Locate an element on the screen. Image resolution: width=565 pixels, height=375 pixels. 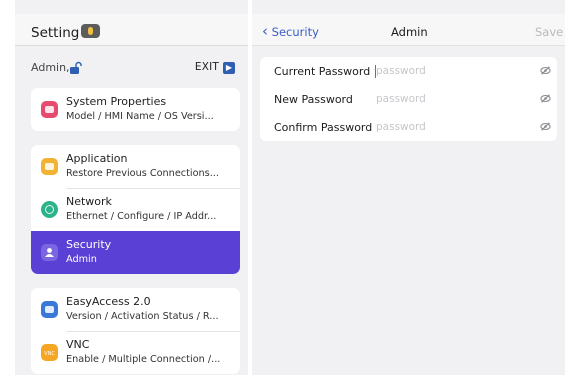
svg-text: VNC is located at coordinates (49, 354).